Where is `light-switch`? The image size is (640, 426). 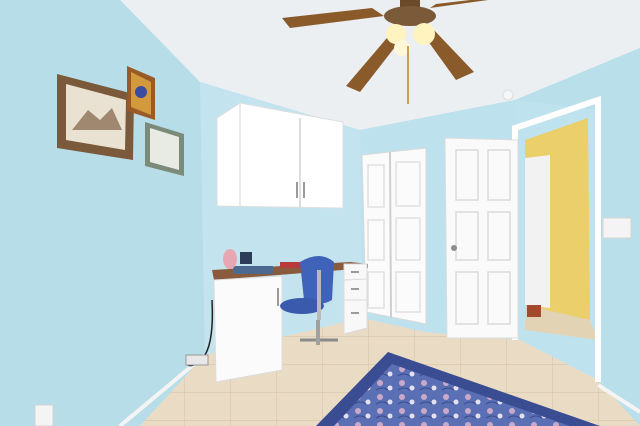
light-switch is located at coordinates (617, 228).